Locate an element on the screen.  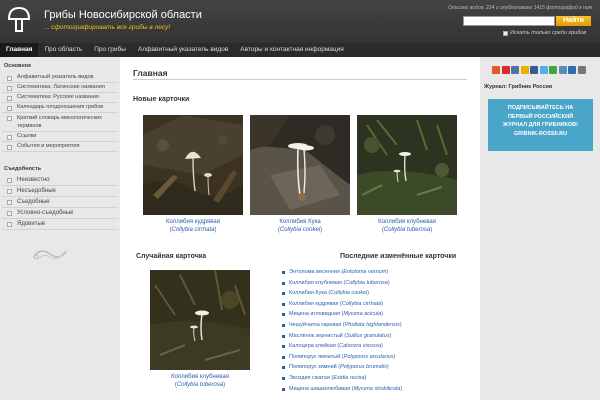
print-icon is located at coordinates (581, 70).